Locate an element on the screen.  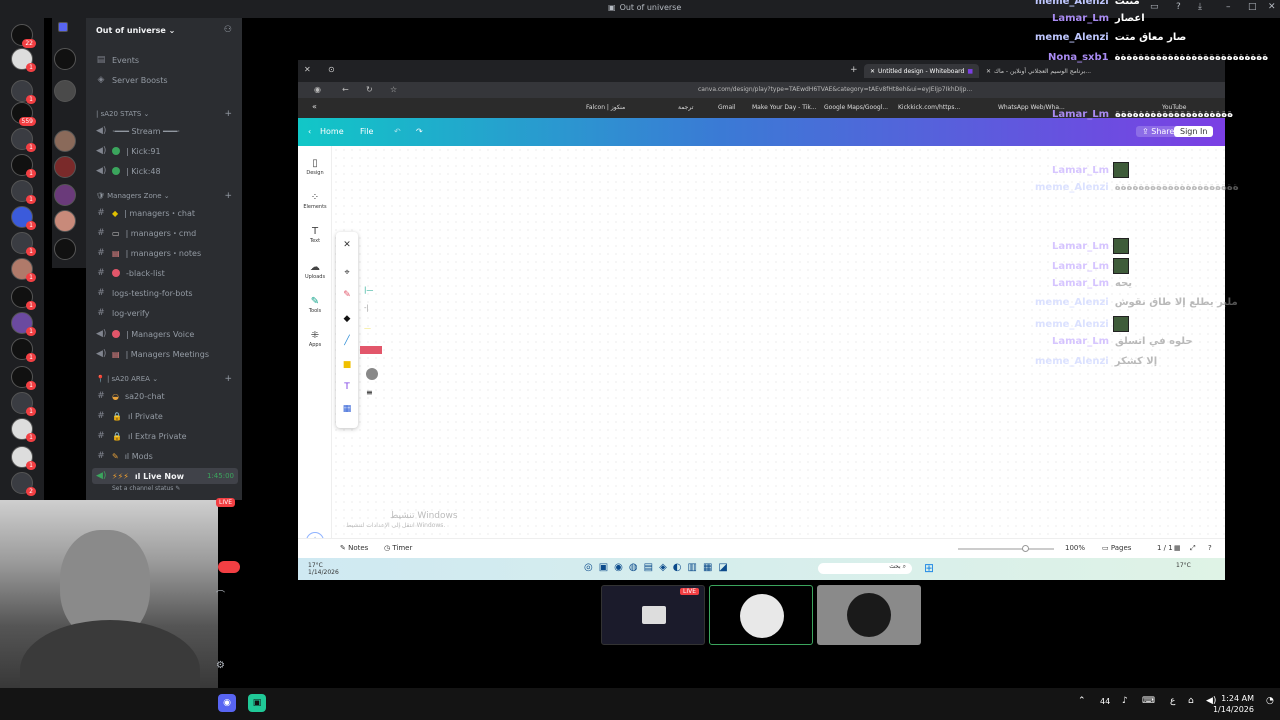
language-icon: ع is located at coordinates (1172, 701).